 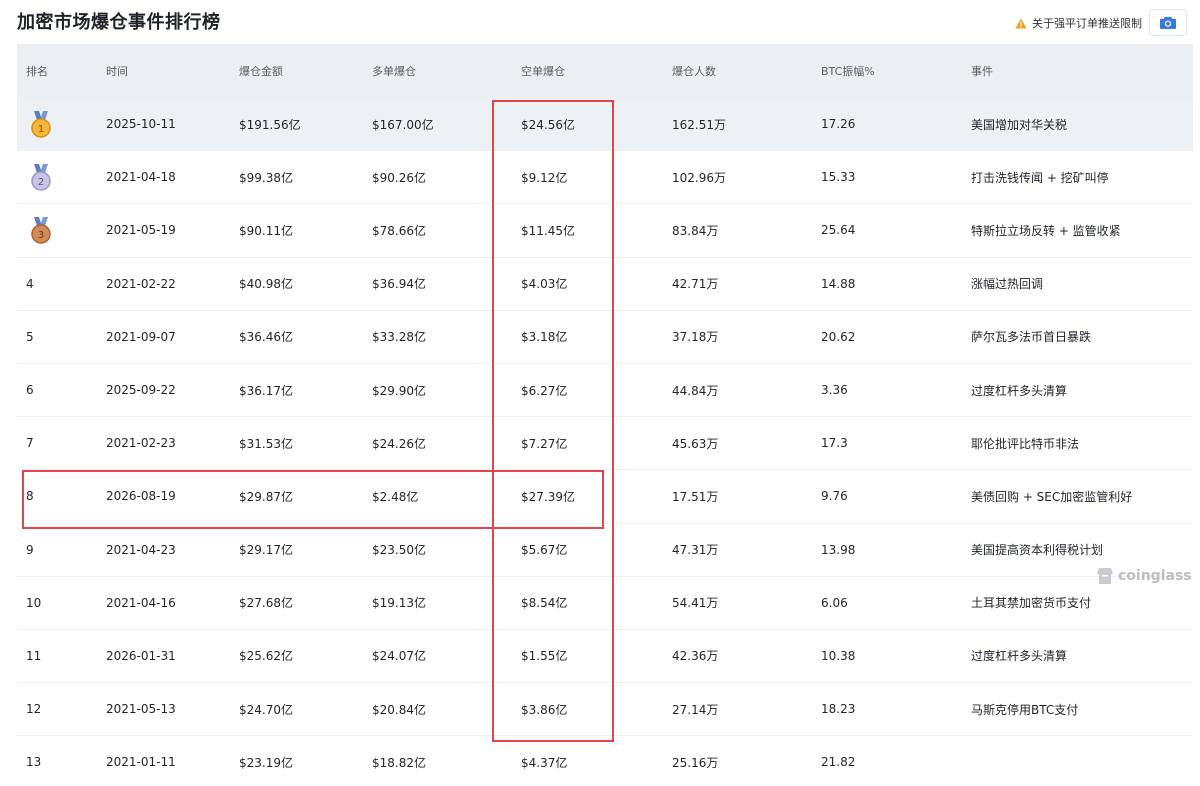 I want to click on event-cell: 美国增加对华关税, so click(x=1019, y=124).